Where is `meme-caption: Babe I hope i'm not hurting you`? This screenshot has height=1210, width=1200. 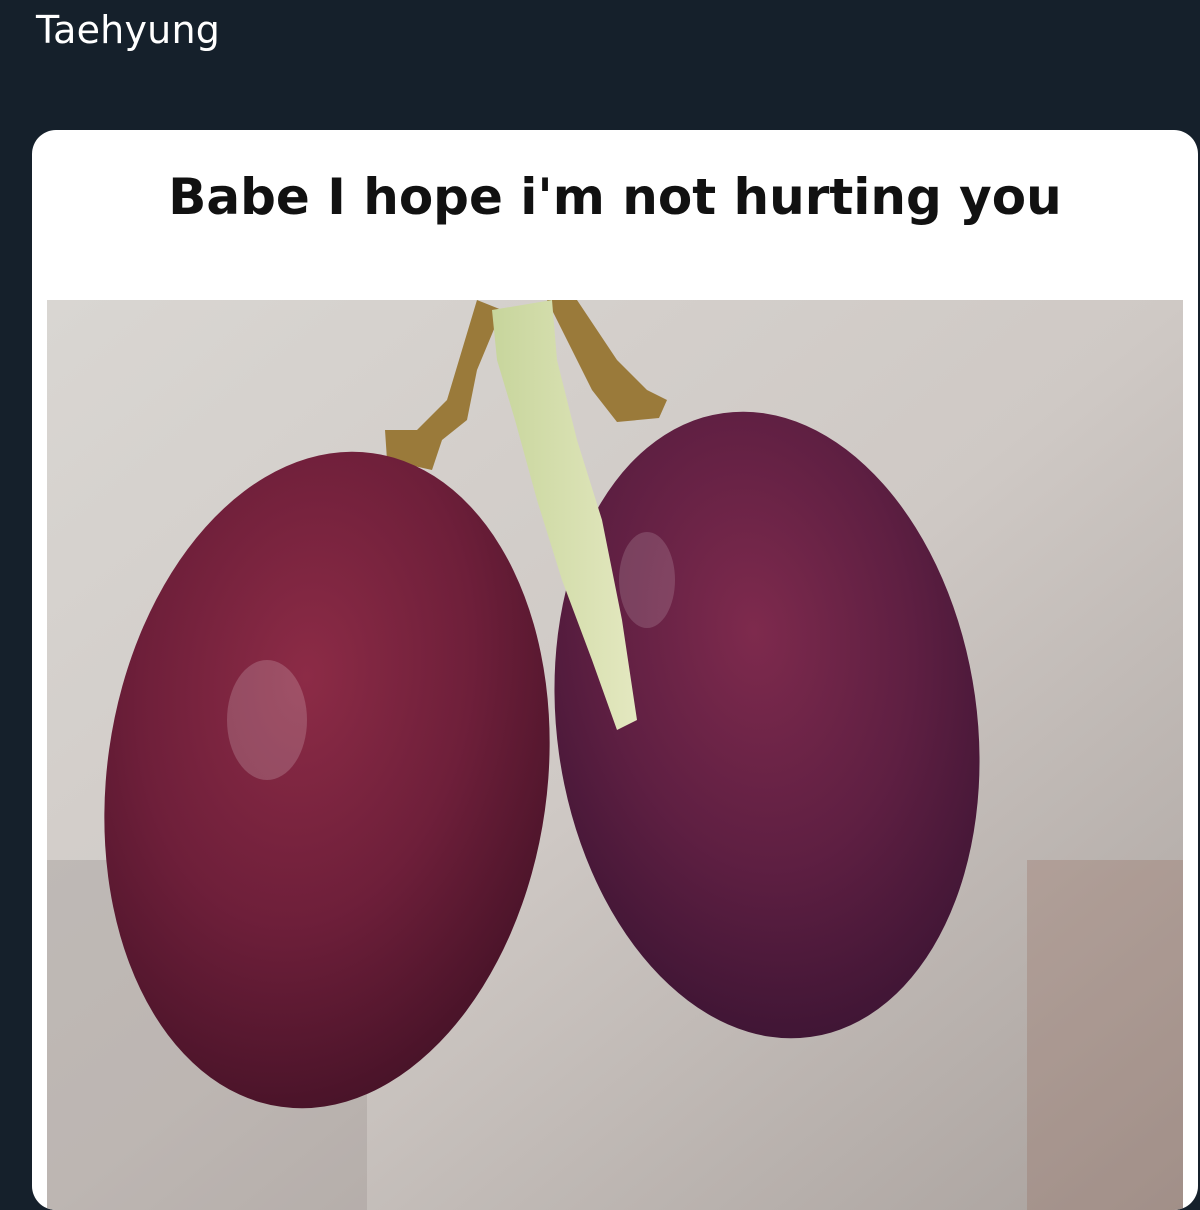 meme-caption: Babe I hope i'm not hurting you is located at coordinates (615, 197).